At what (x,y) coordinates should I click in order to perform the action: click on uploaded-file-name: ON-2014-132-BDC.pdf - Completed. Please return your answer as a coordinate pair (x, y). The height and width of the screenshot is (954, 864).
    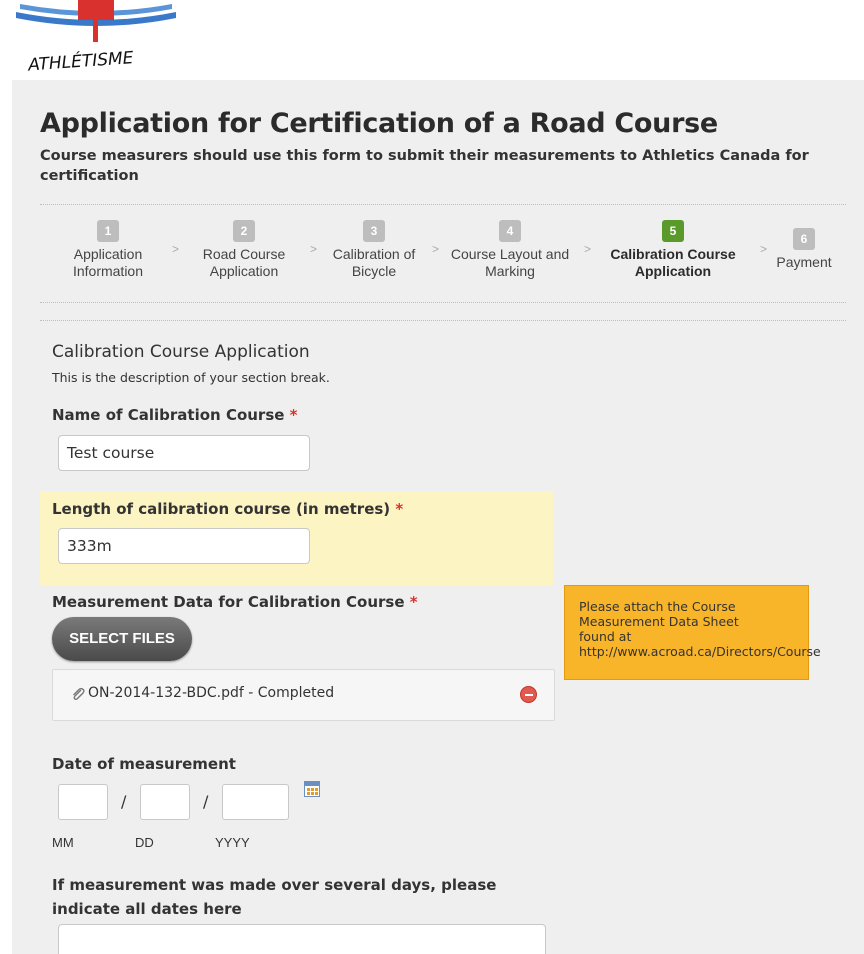
    Looking at the image, I should click on (211, 693).